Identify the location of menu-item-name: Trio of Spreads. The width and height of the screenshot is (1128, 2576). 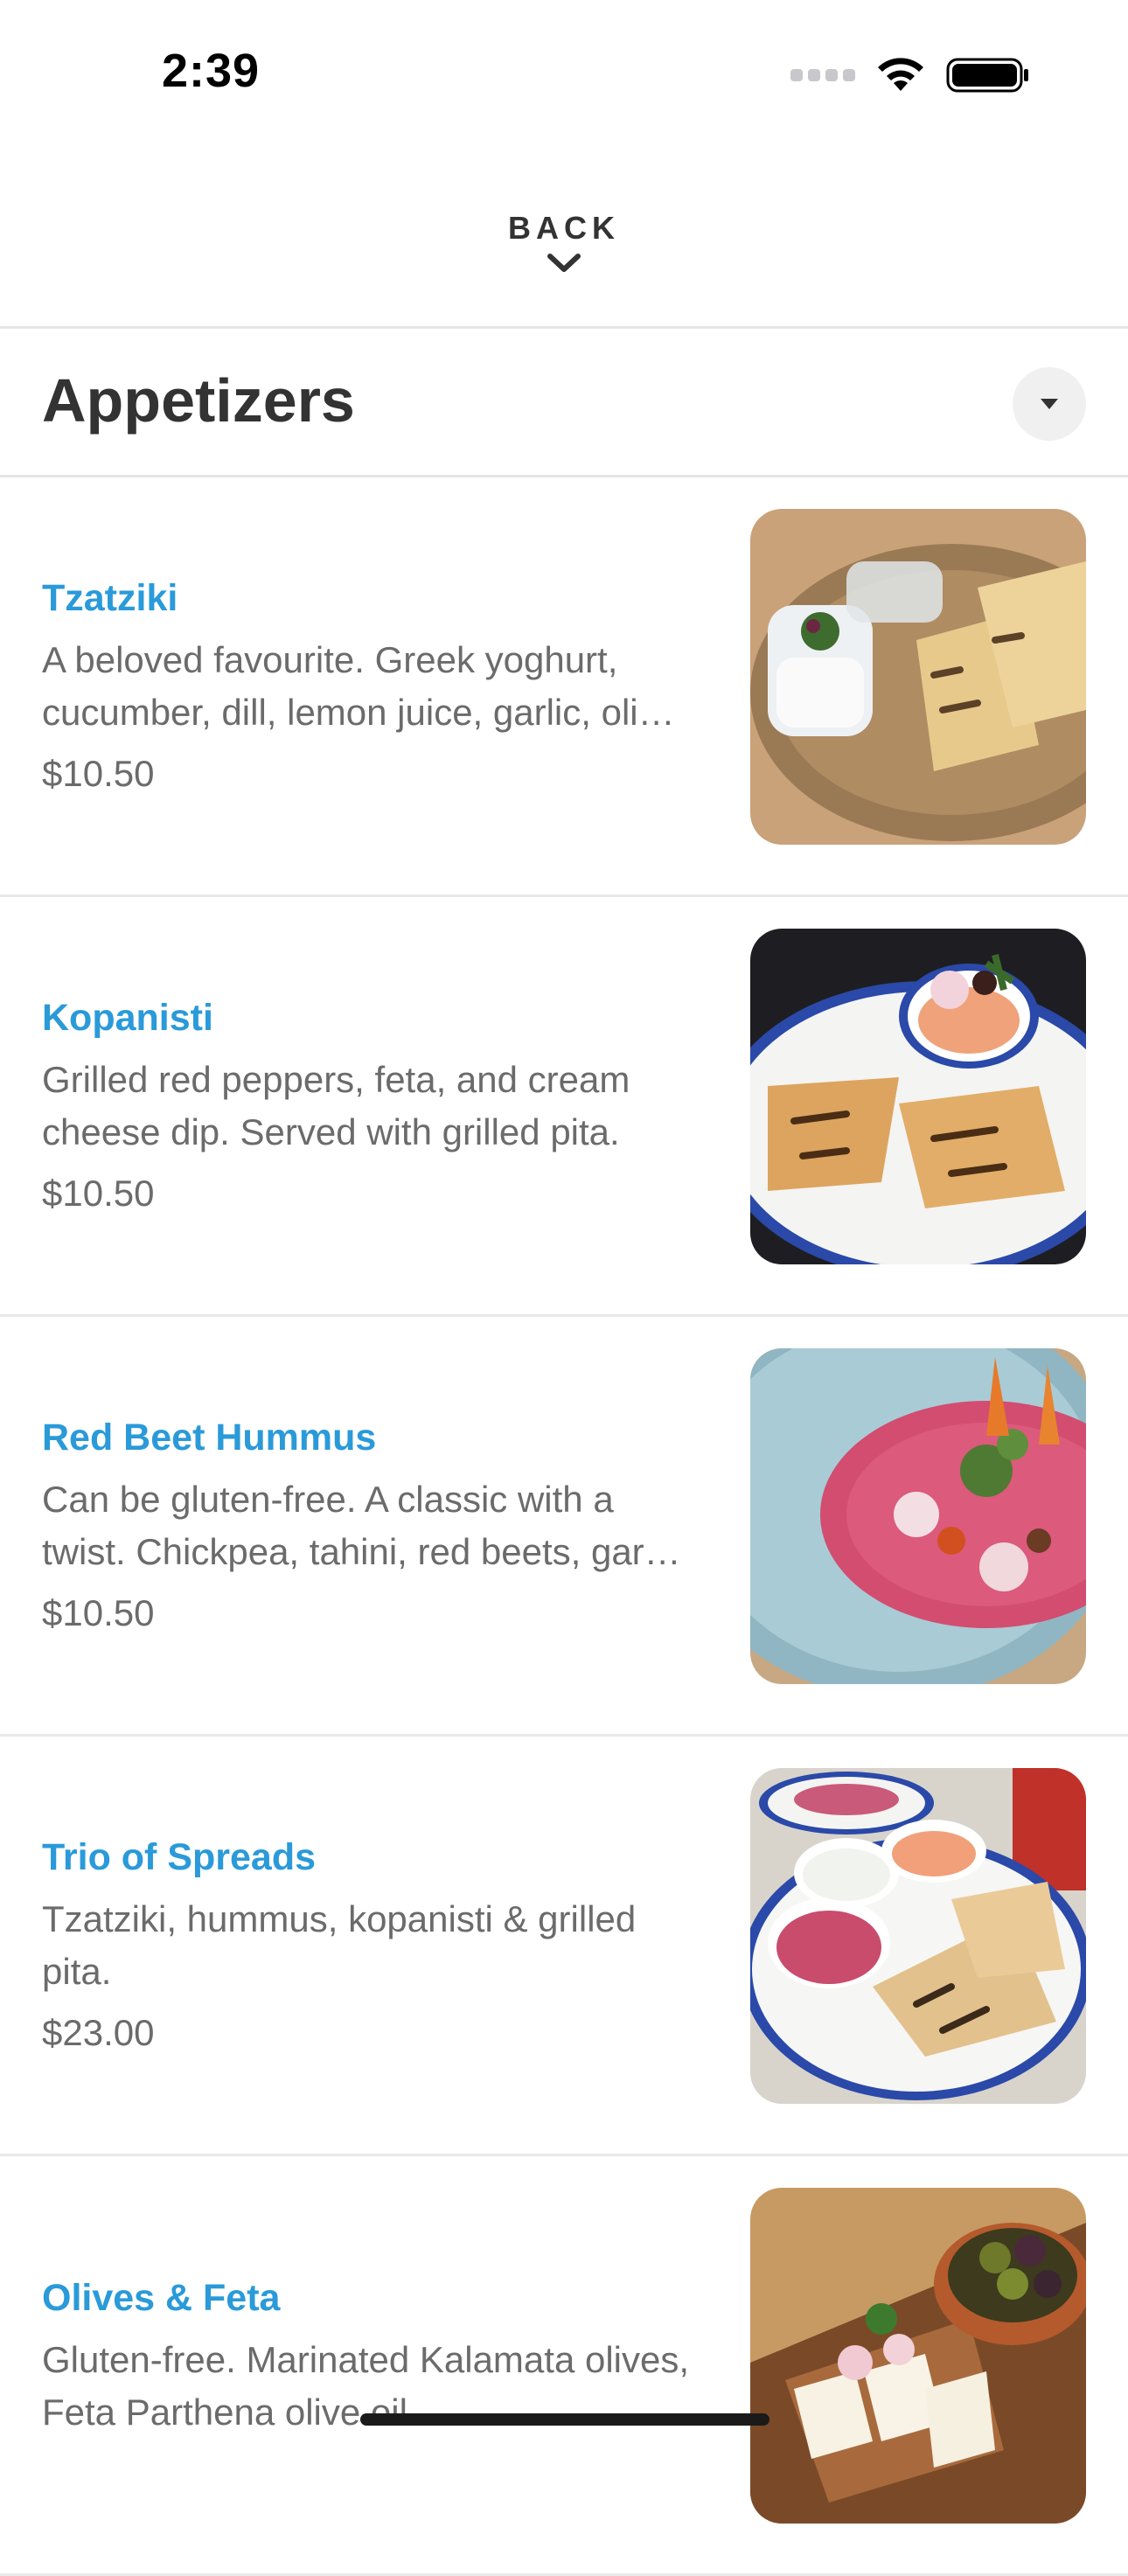
(179, 1857).